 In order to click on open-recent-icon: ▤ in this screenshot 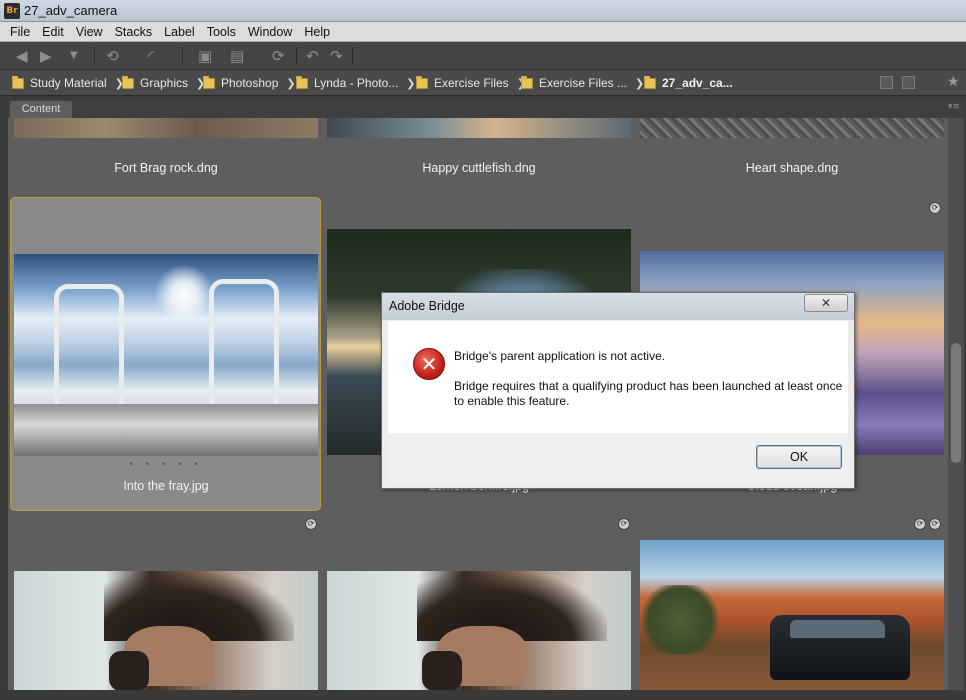, I will do `click(237, 56)`.